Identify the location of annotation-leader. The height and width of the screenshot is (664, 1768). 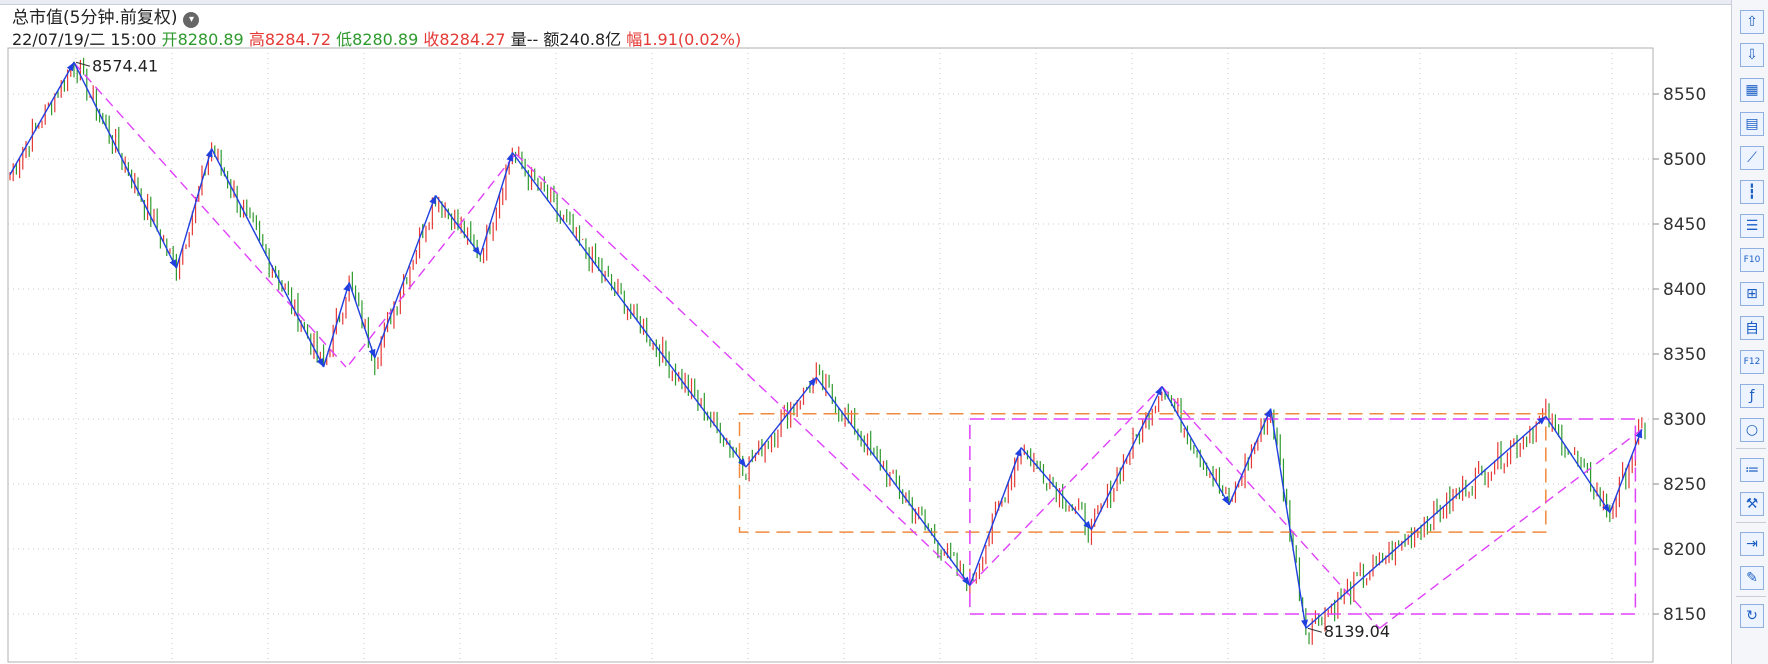
(1314, 630).